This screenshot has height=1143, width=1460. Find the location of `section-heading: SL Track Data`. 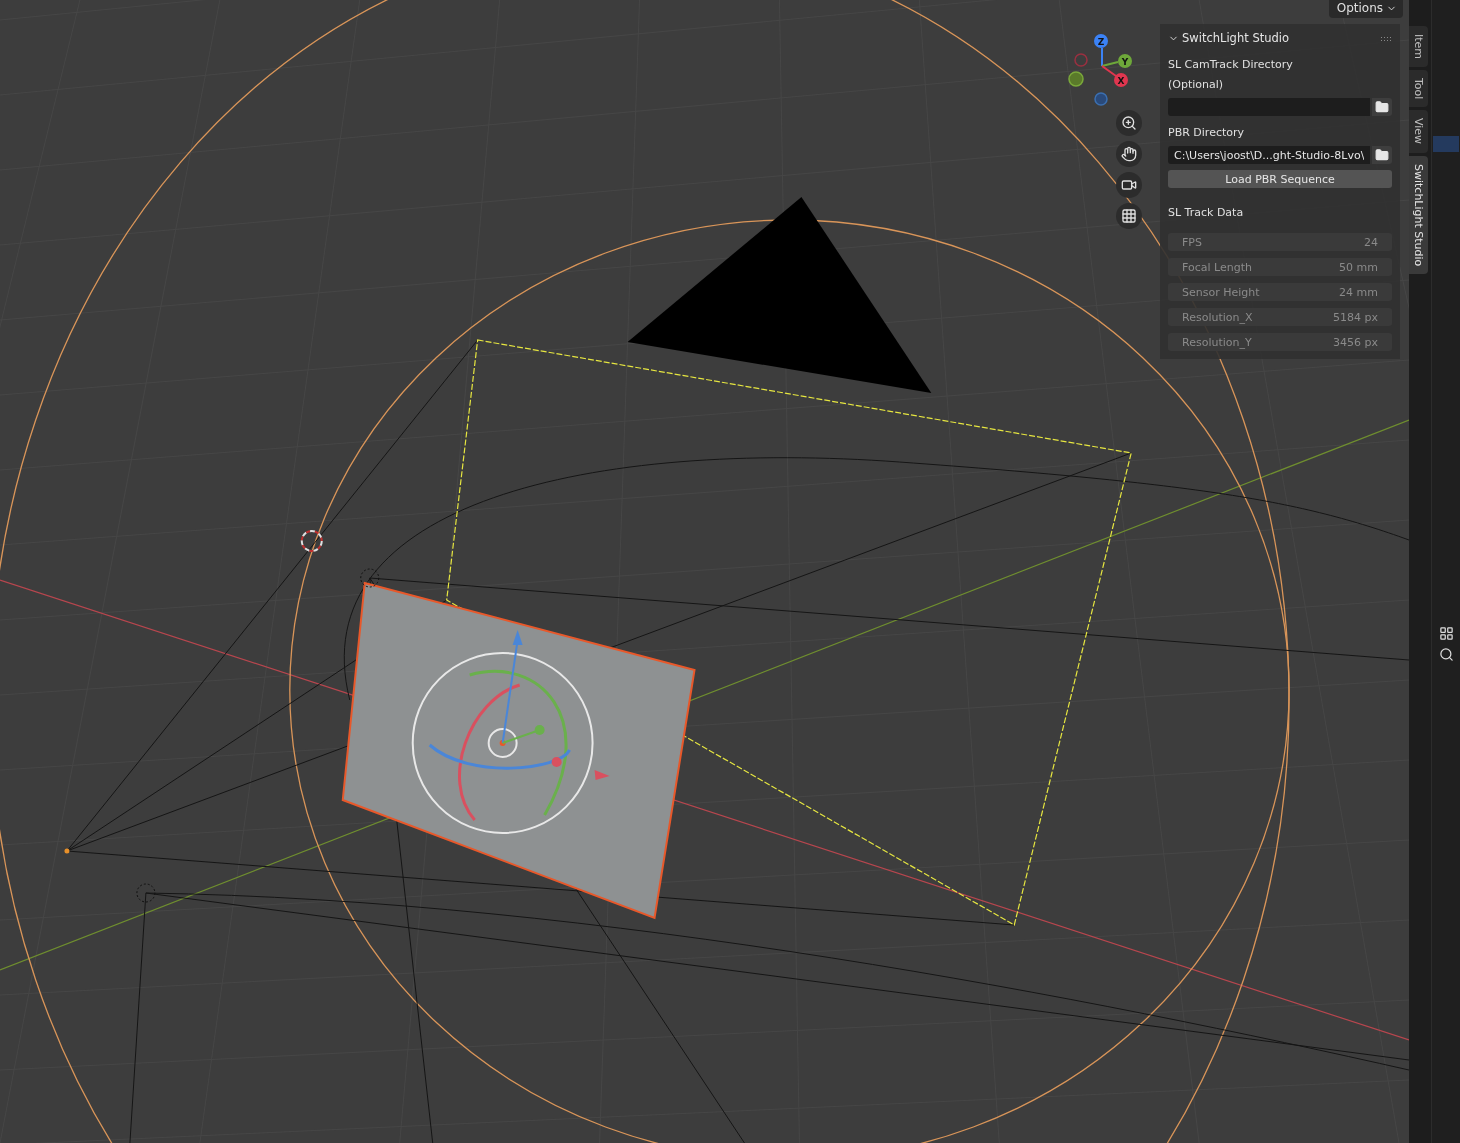

section-heading: SL Track Data is located at coordinates (1206, 213).